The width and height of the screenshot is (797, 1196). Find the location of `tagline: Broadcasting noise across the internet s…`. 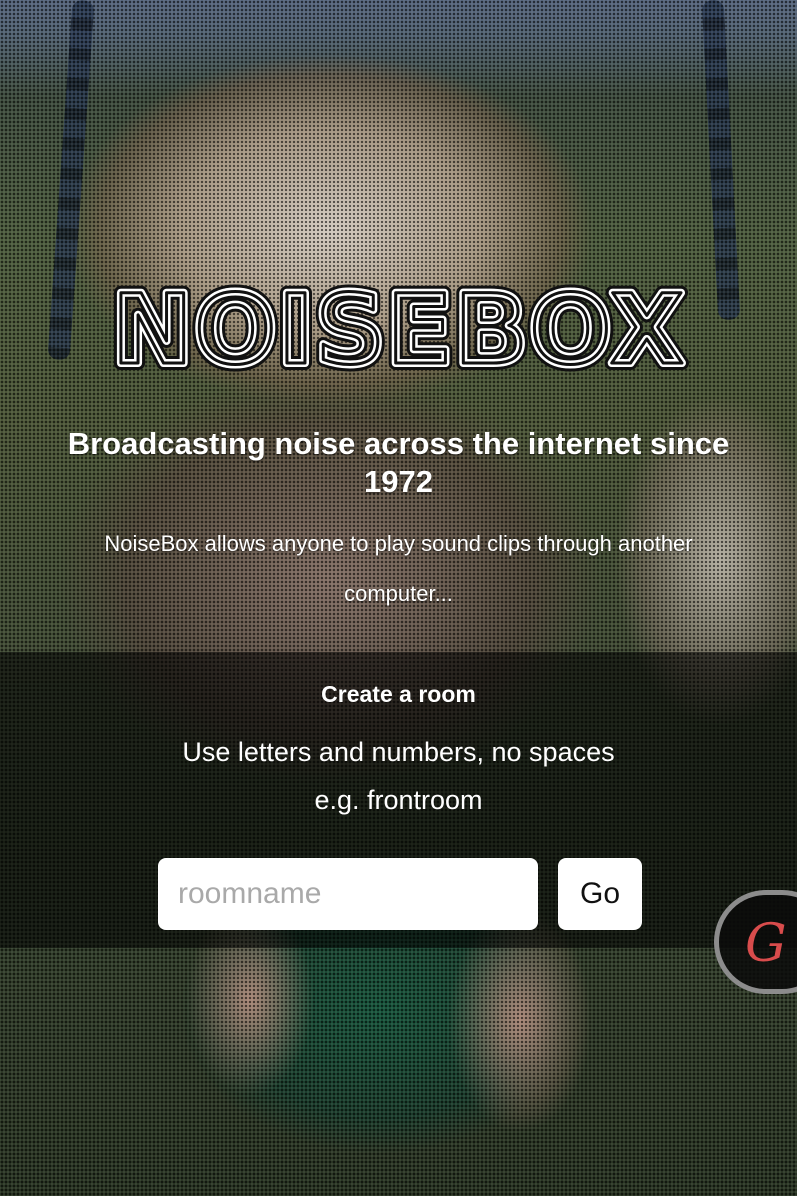

tagline: Broadcasting noise across the internet s… is located at coordinates (398, 462).